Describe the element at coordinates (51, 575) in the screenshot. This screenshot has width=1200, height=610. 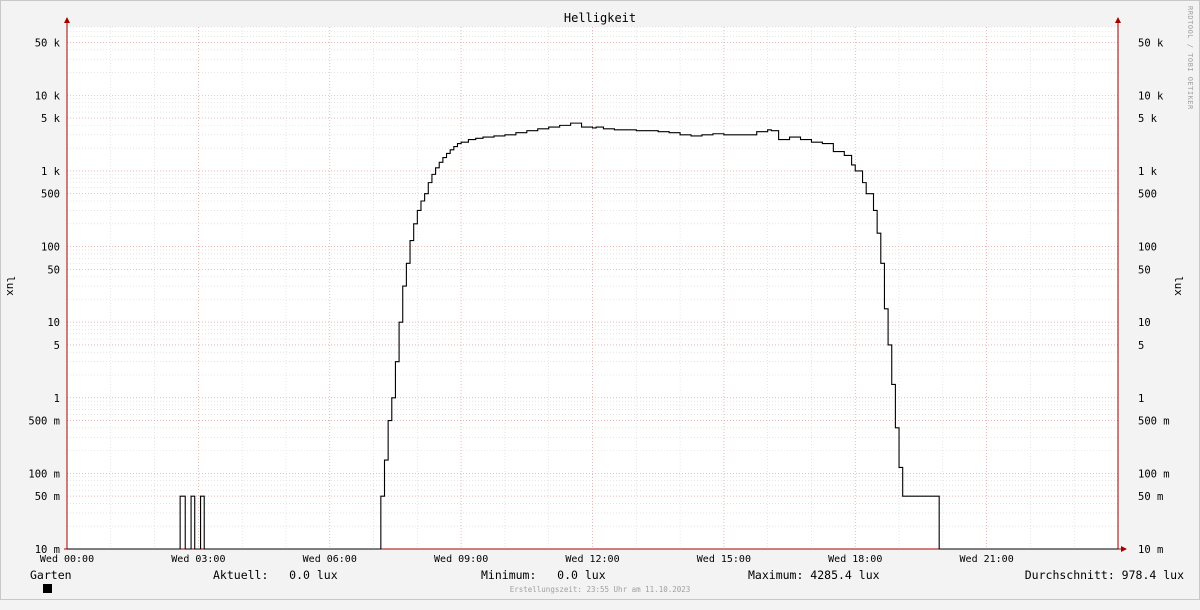
I see `legend-series-name: Garten` at that location.